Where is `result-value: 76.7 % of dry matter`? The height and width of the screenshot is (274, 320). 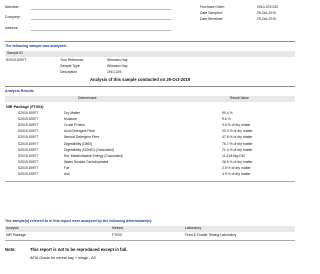 result-value: 76.7 % of dry matter is located at coordinates (237, 143).